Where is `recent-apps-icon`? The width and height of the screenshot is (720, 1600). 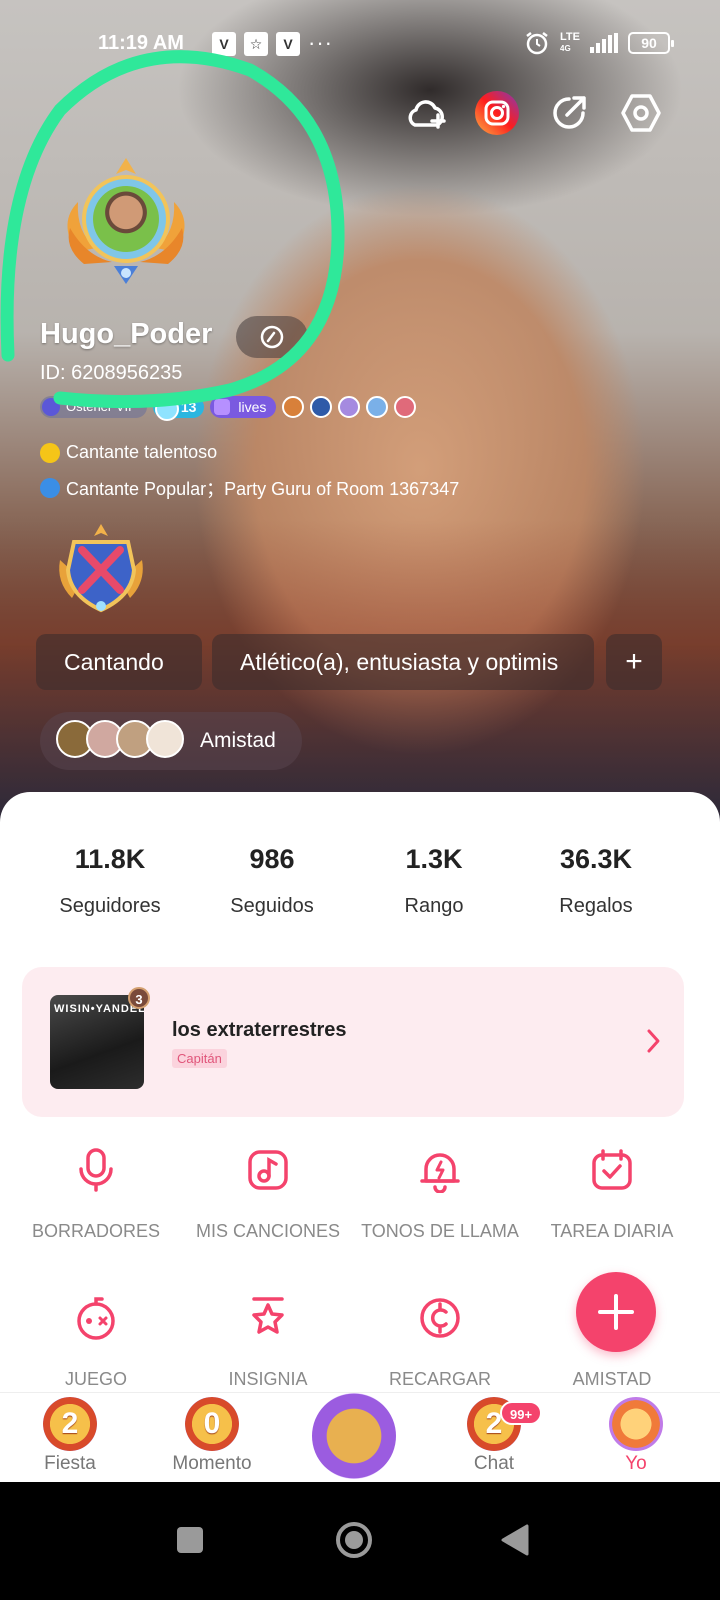
recent-apps-icon is located at coordinates (190, 1540).